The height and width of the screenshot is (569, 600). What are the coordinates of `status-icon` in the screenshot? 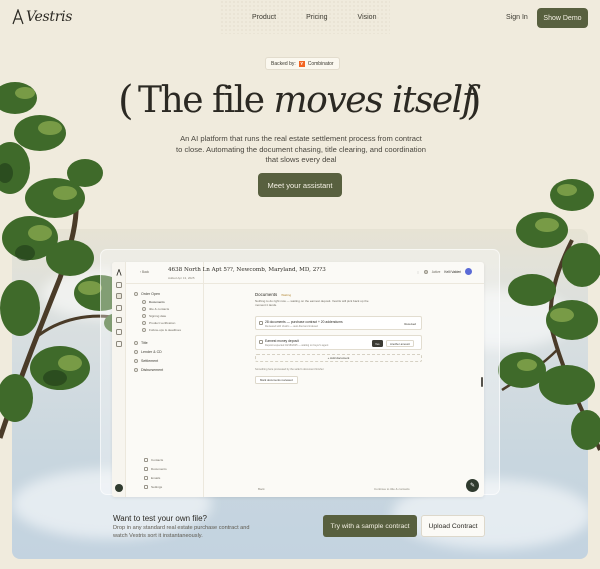 It's located at (425, 271).